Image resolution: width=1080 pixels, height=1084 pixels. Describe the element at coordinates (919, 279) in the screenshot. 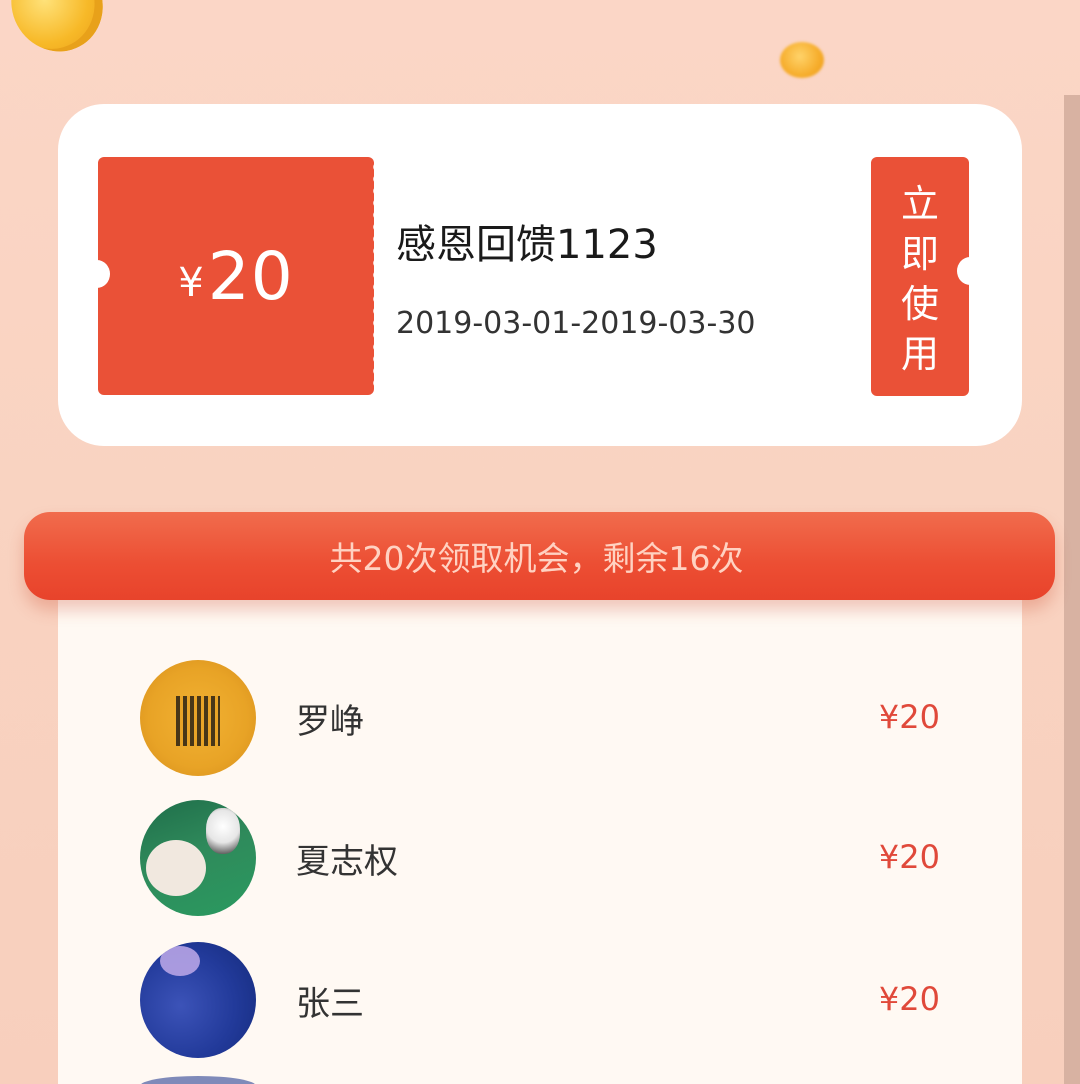

I see `use-now-label: 立即使用` at that location.